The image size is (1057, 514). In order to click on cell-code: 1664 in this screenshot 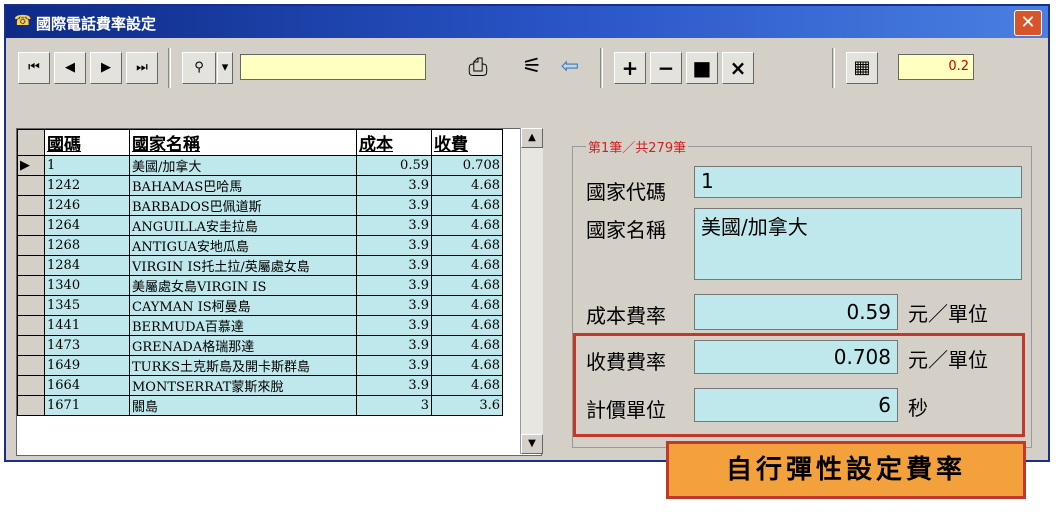, I will do `click(87, 385)`.